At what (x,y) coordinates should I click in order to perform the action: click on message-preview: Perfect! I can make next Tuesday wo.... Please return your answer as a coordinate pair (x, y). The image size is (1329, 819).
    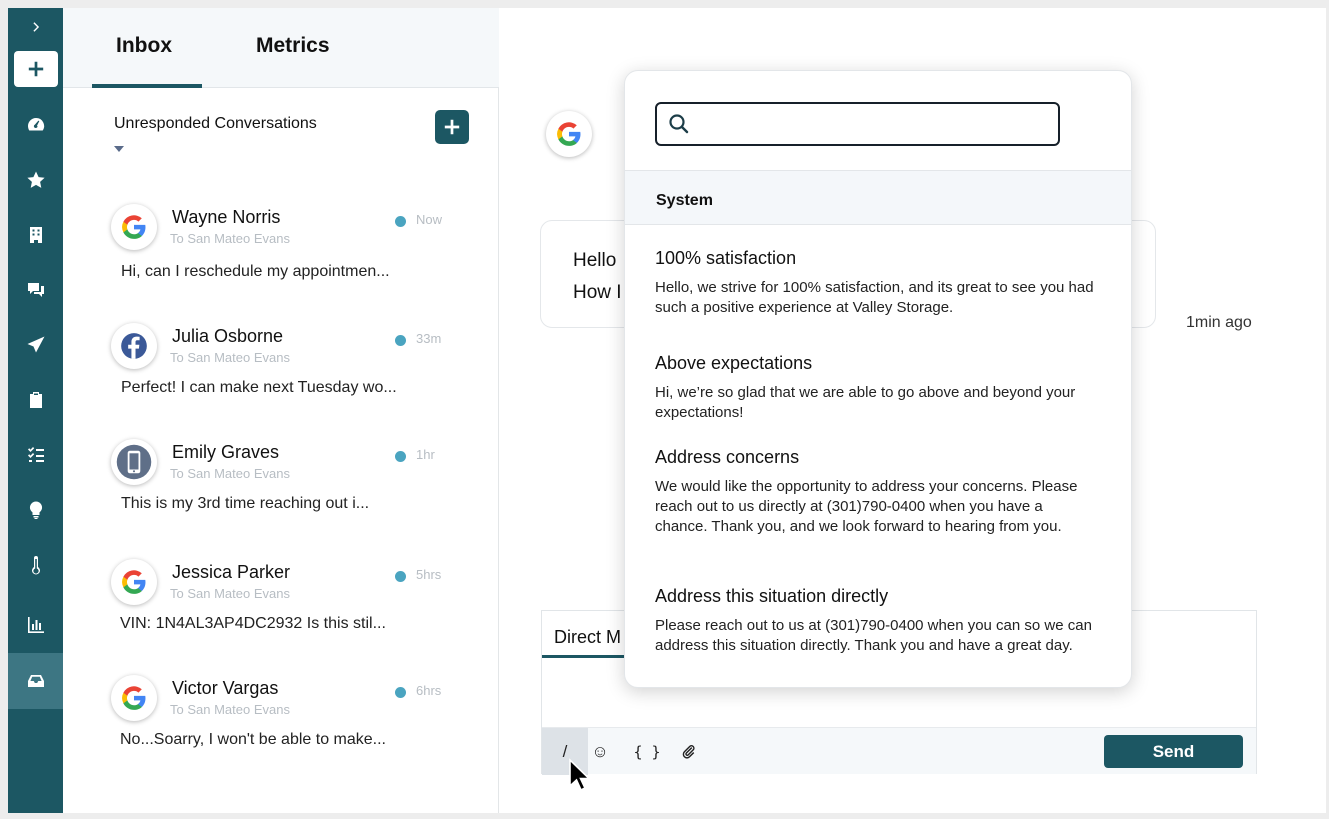
    Looking at the image, I should click on (259, 387).